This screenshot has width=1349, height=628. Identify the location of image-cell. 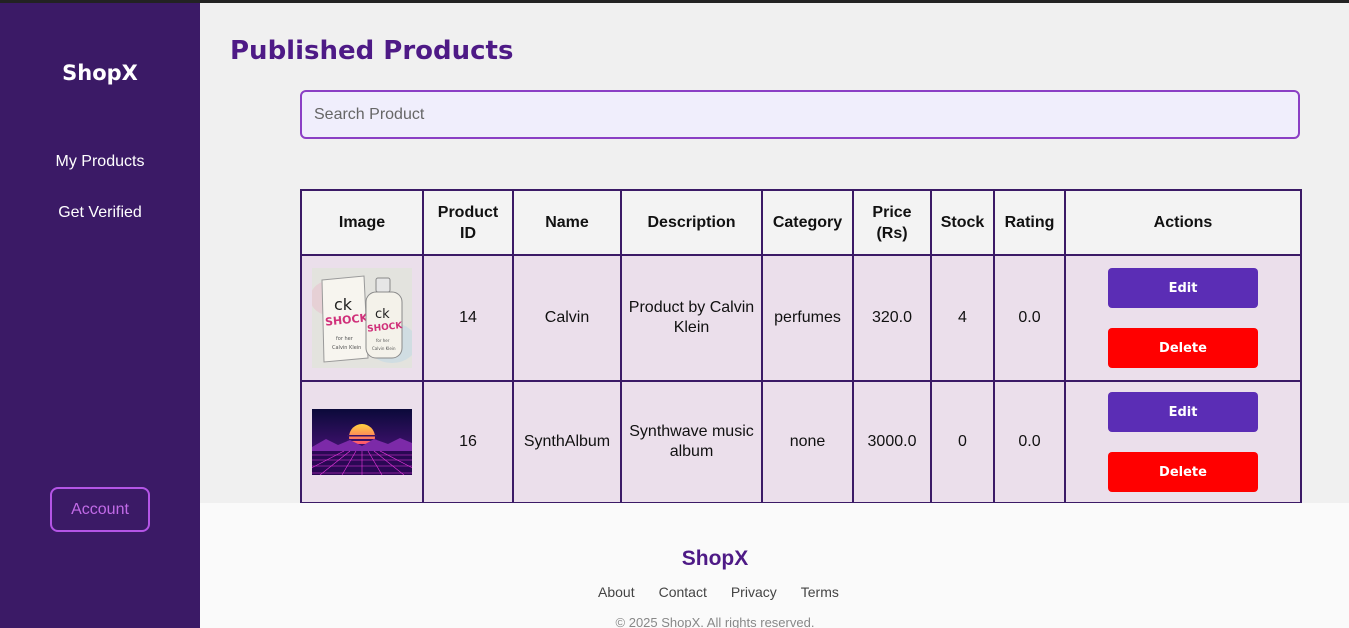
(362, 442).